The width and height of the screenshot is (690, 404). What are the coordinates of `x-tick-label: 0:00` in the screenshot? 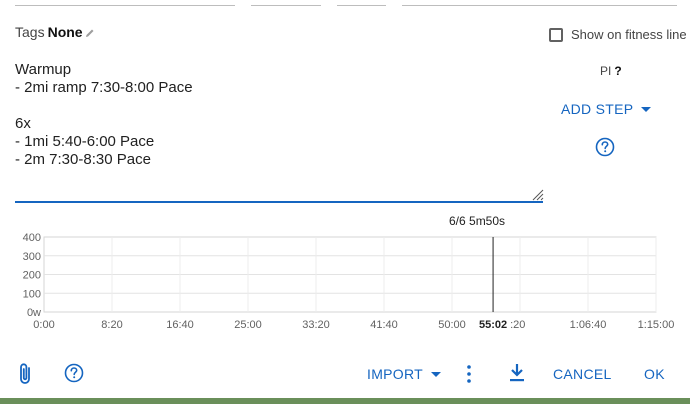 It's located at (43, 325).